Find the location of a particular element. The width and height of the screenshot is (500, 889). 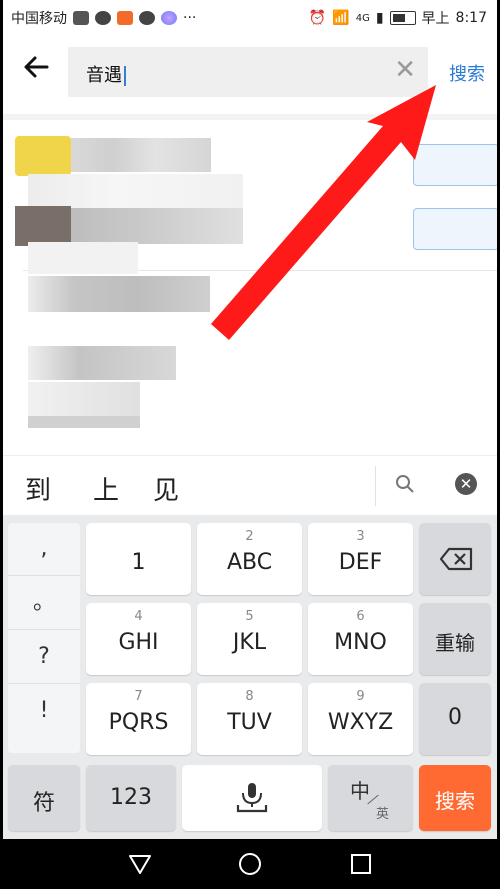

key-label: GHI is located at coordinates (138, 642).